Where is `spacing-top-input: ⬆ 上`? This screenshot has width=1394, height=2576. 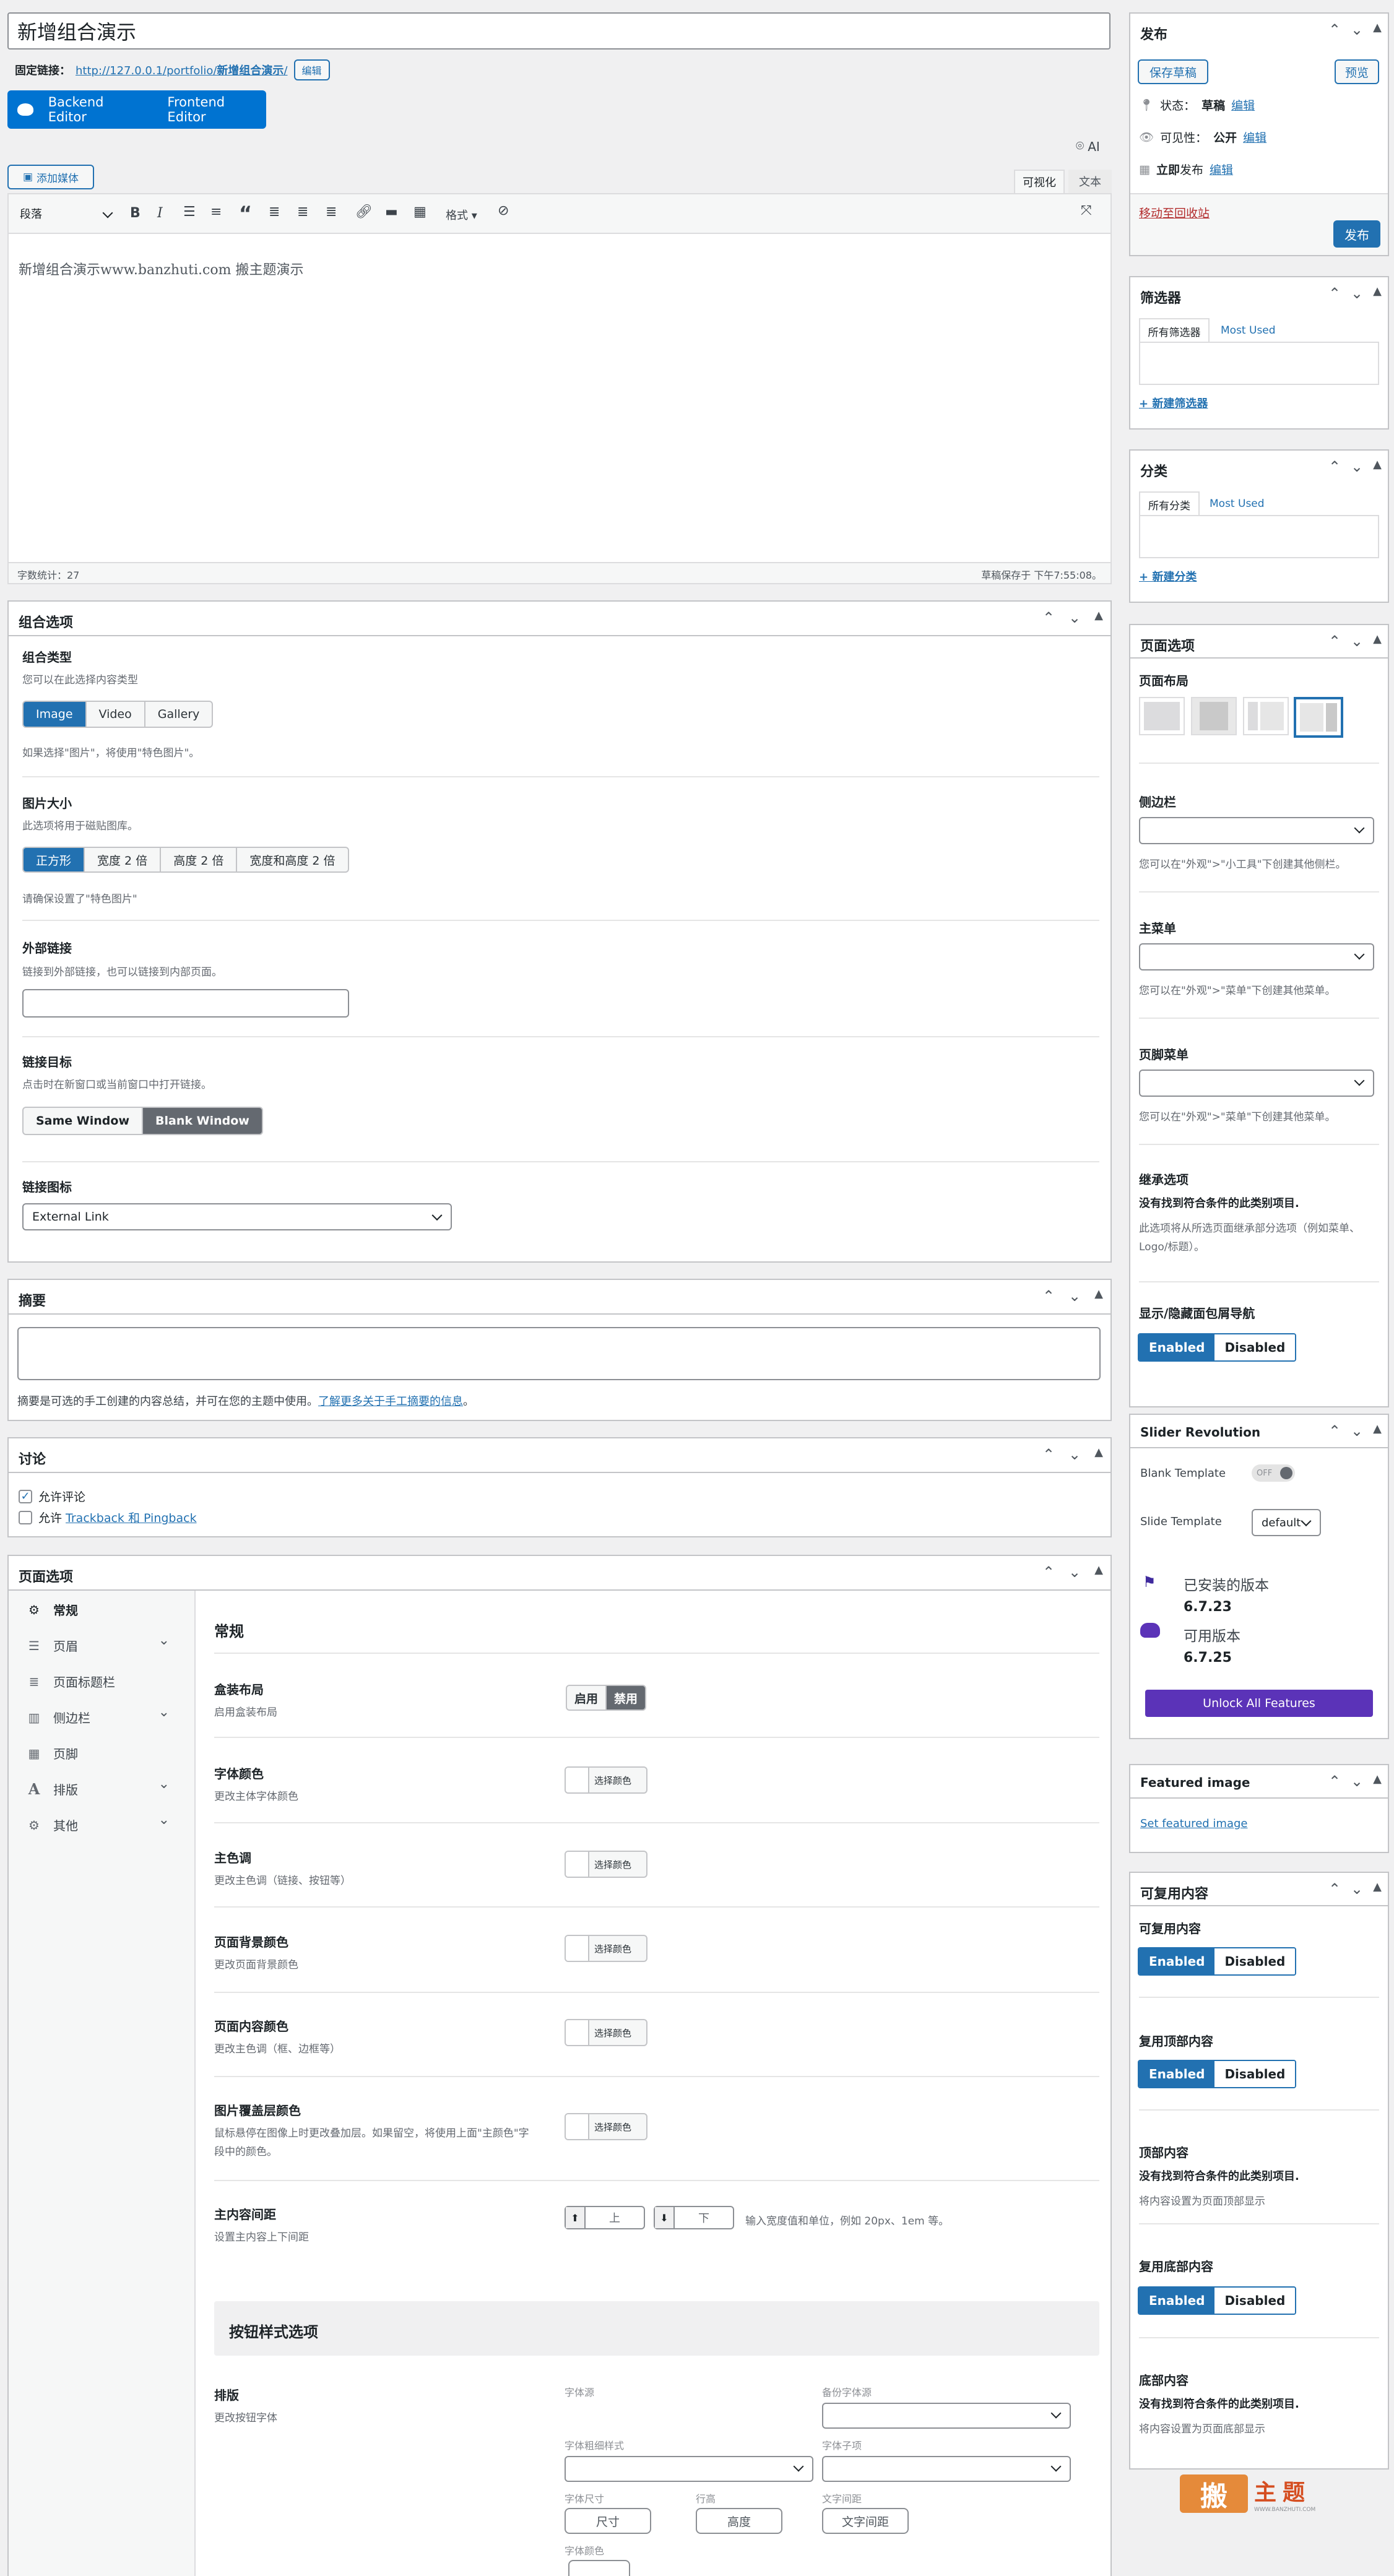 spacing-top-input: ⬆ 上 is located at coordinates (605, 2217).